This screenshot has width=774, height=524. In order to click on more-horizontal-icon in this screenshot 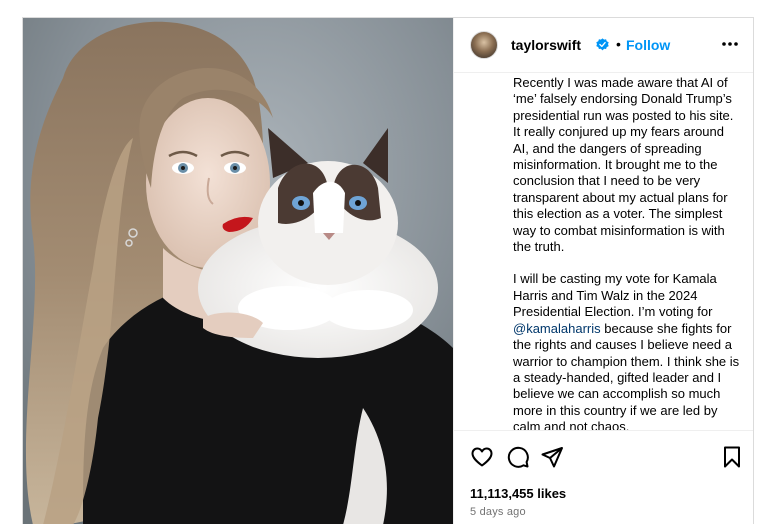, I will do `click(730, 44)`.